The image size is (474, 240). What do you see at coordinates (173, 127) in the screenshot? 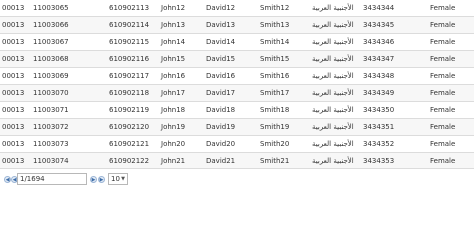
I see `first-name-cell: John19` at bounding box center [173, 127].